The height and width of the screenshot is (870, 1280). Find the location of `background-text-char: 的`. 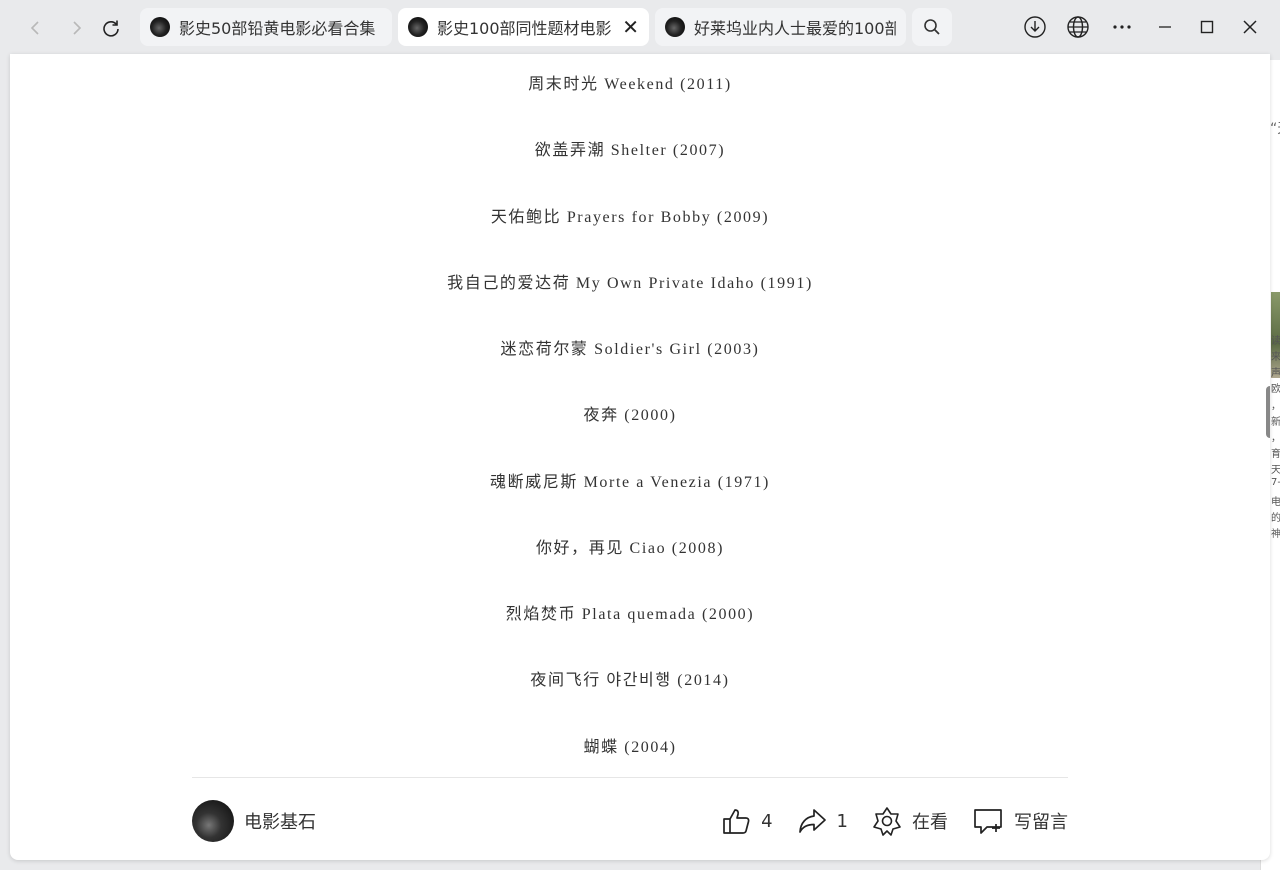

background-text-char: 的 is located at coordinates (1275, 518).